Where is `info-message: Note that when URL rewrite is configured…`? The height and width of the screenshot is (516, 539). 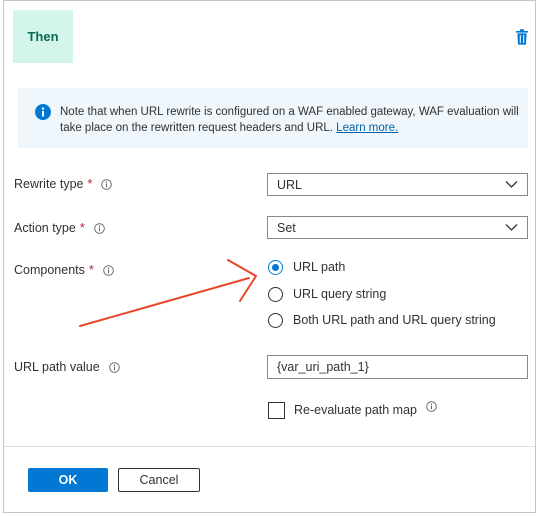
info-message: Note that when URL rewrite is configured… is located at coordinates (290, 120).